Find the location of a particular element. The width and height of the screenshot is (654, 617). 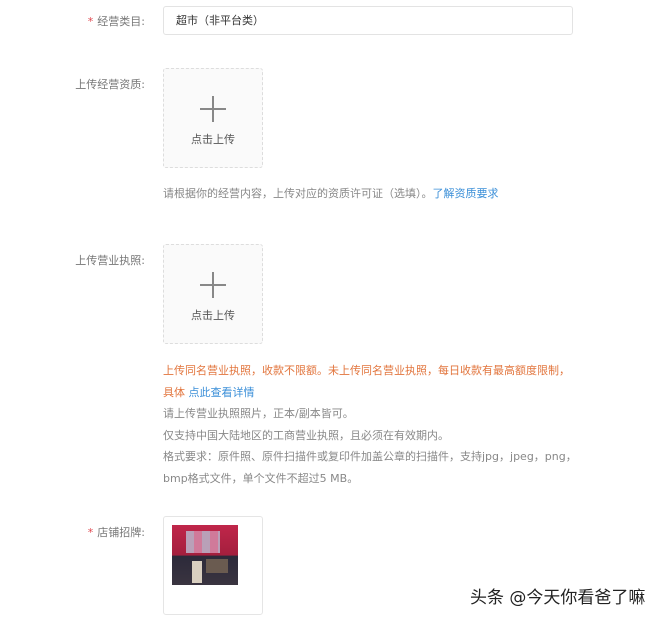

qualification-upload-button: 点击上传 is located at coordinates (213, 118).